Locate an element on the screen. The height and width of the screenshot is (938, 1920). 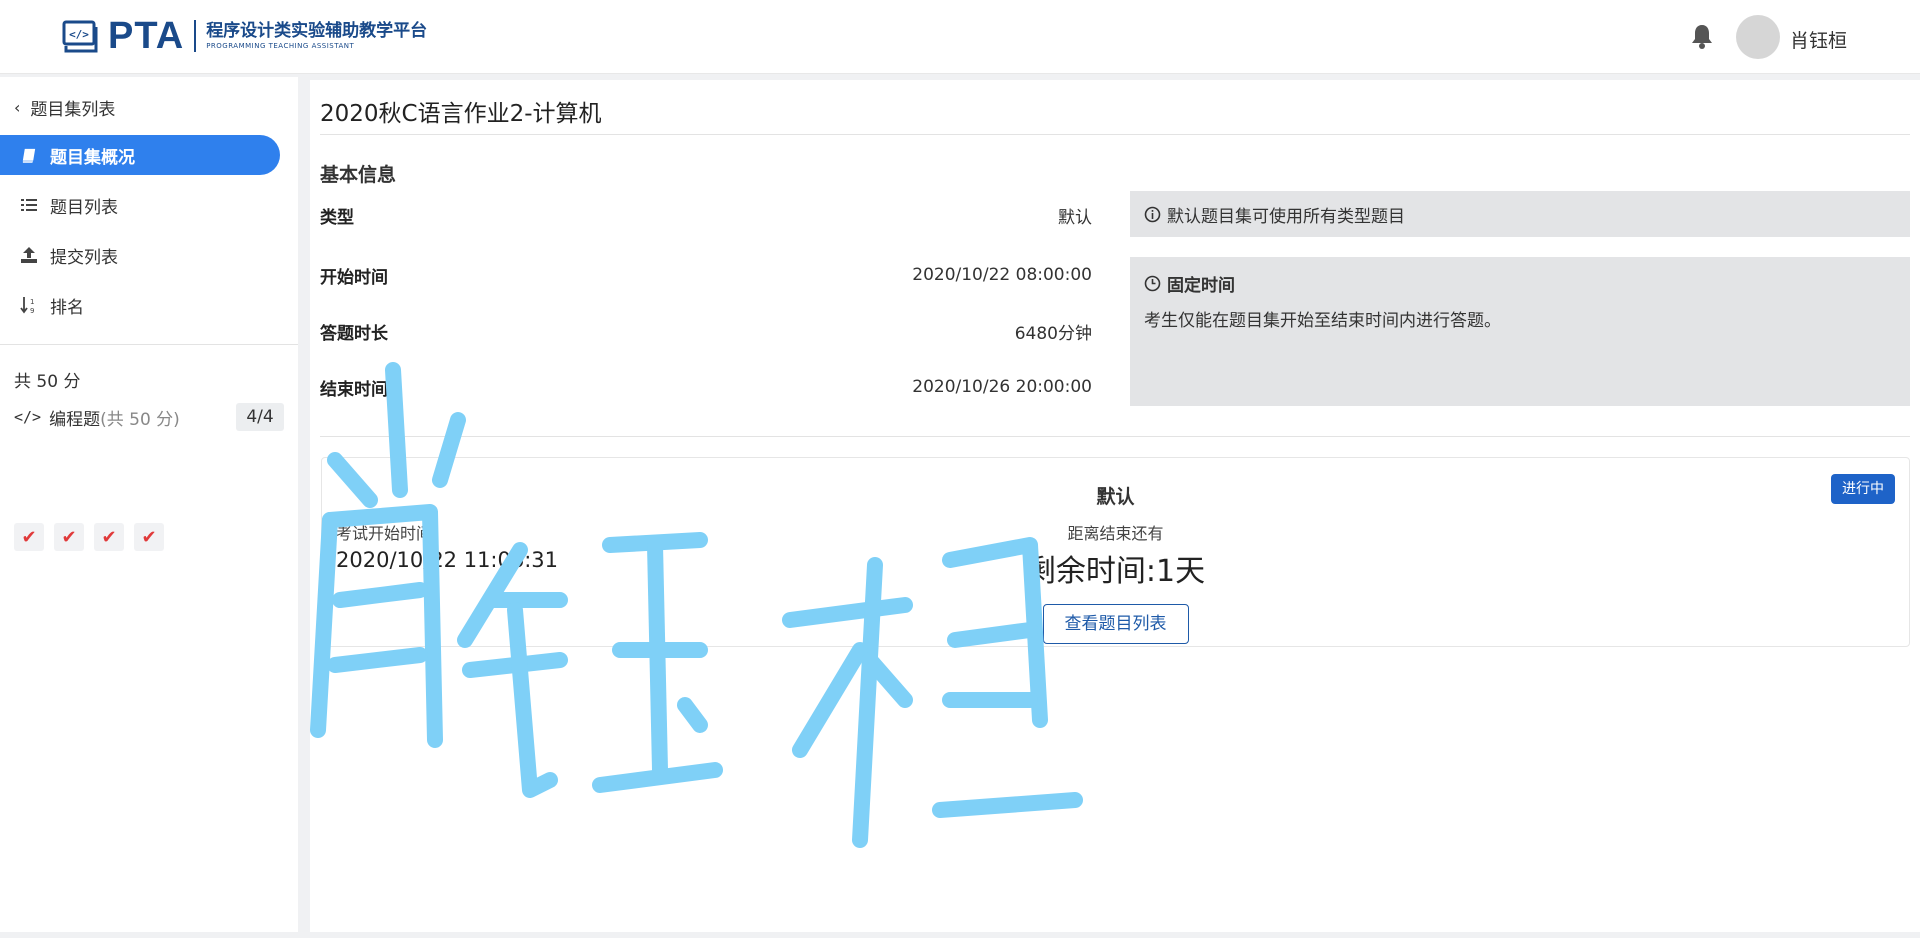
sidebar-item-overview: 题目集概况 is located at coordinates (140, 155).